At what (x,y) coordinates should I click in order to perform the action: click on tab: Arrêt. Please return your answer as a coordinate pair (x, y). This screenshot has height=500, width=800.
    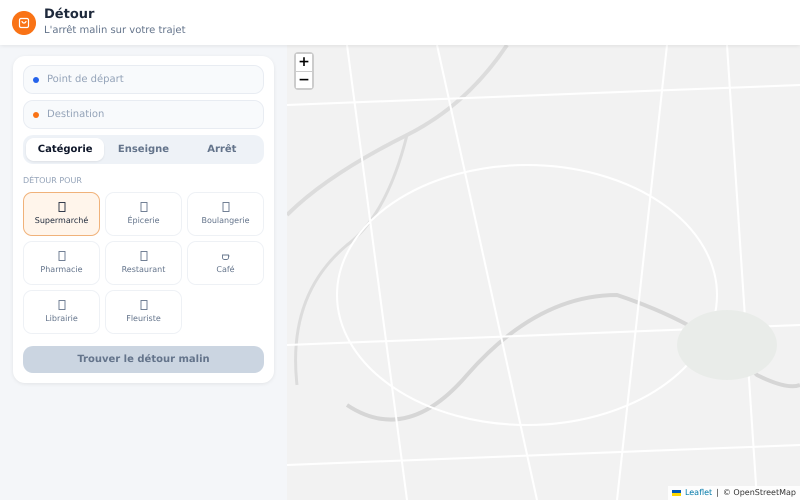
    Looking at the image, I should click on (221, 149).